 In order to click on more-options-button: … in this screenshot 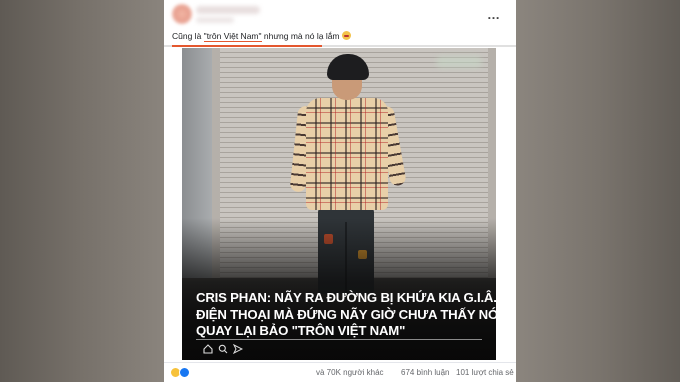, I will do `click(494, 14)`.